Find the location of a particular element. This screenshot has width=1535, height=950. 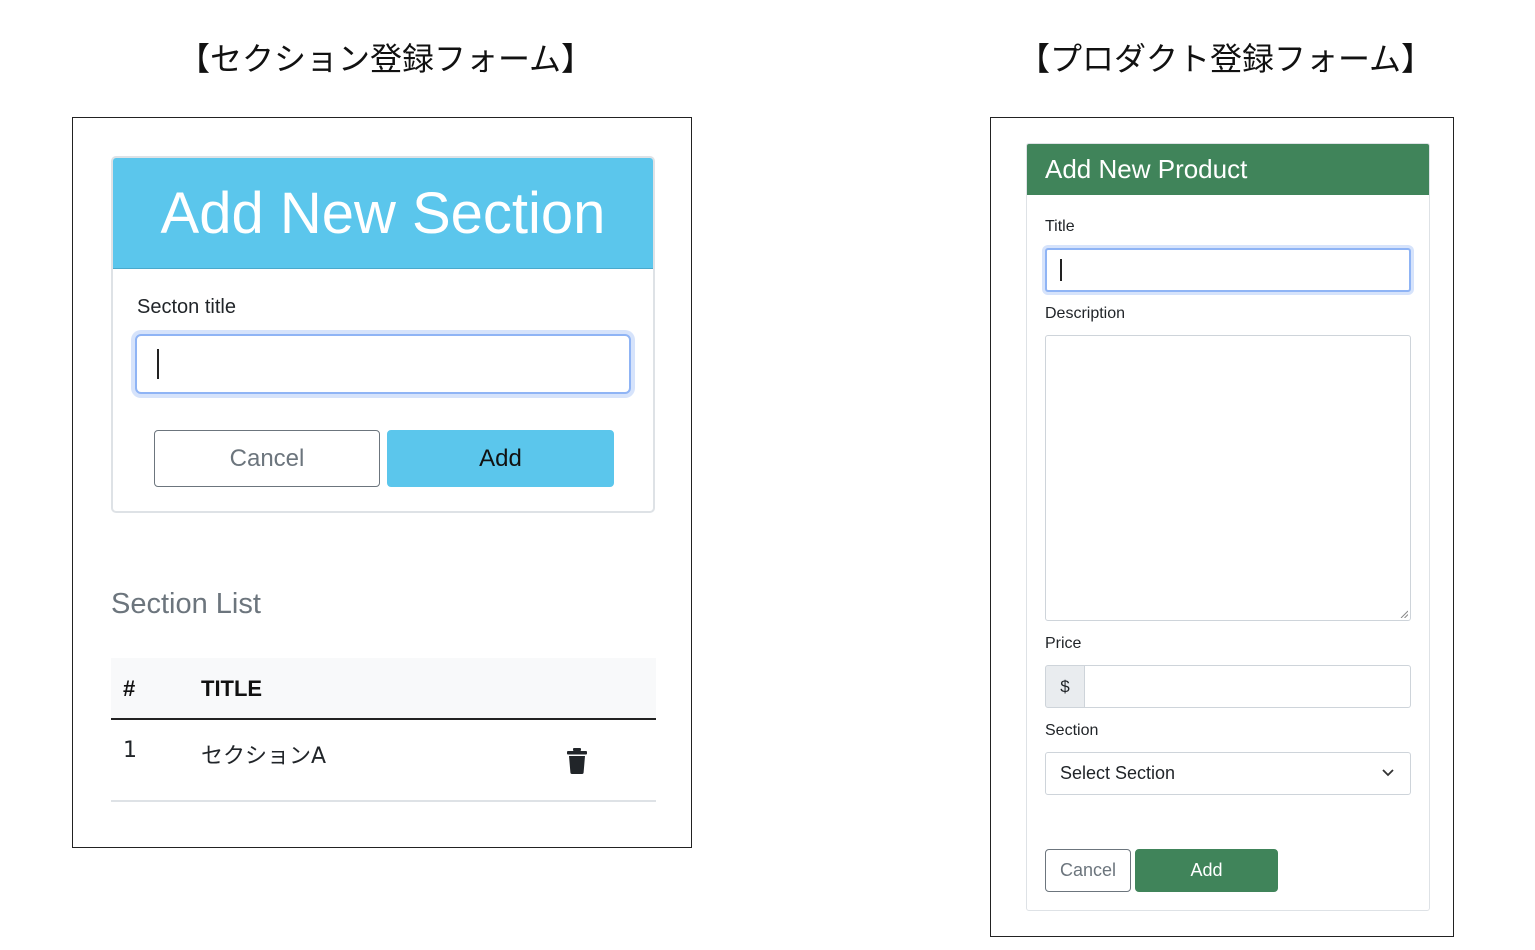

chevron-down-icon is located at coordinates (1388, 773).